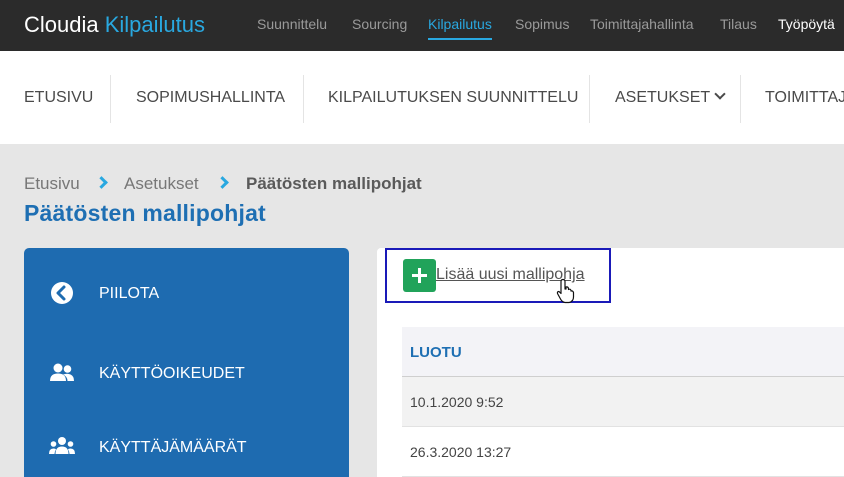  I want to click on sidebar-item-piilota: PIILOTA, so click(186, 293).